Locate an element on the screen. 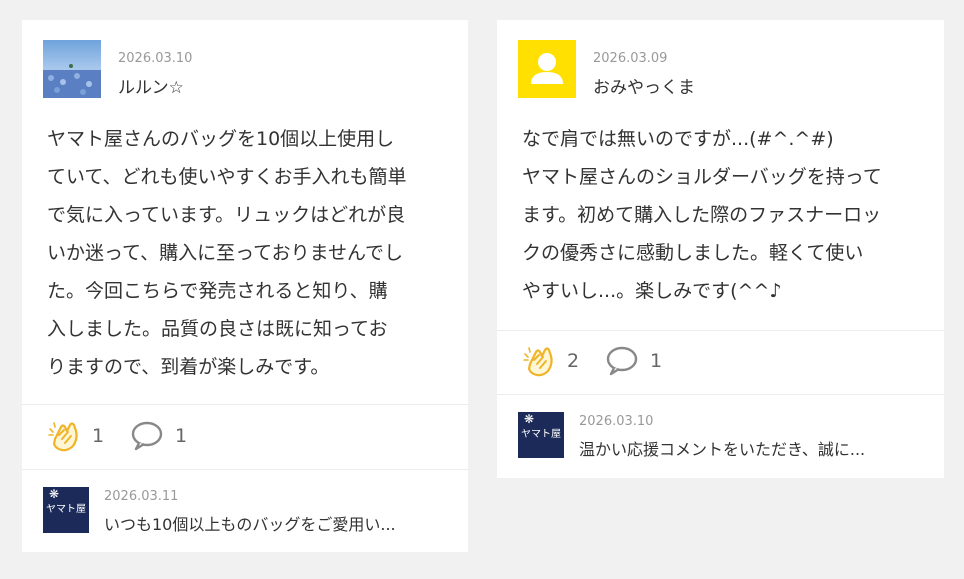  review-date: 2026.03.09 is located at coordinates (630, 58).